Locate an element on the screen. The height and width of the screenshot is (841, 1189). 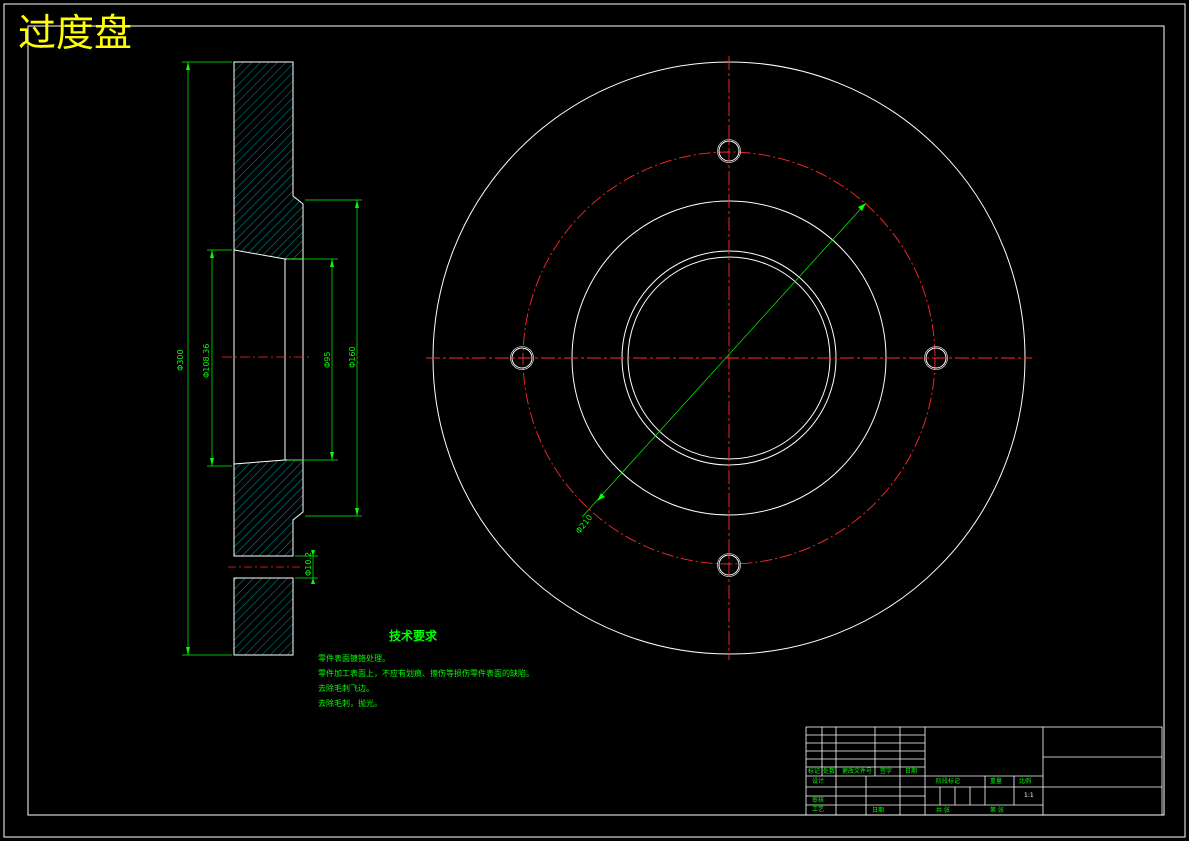
tb-label-process: 工艺 is located at coordinates (818, 809).